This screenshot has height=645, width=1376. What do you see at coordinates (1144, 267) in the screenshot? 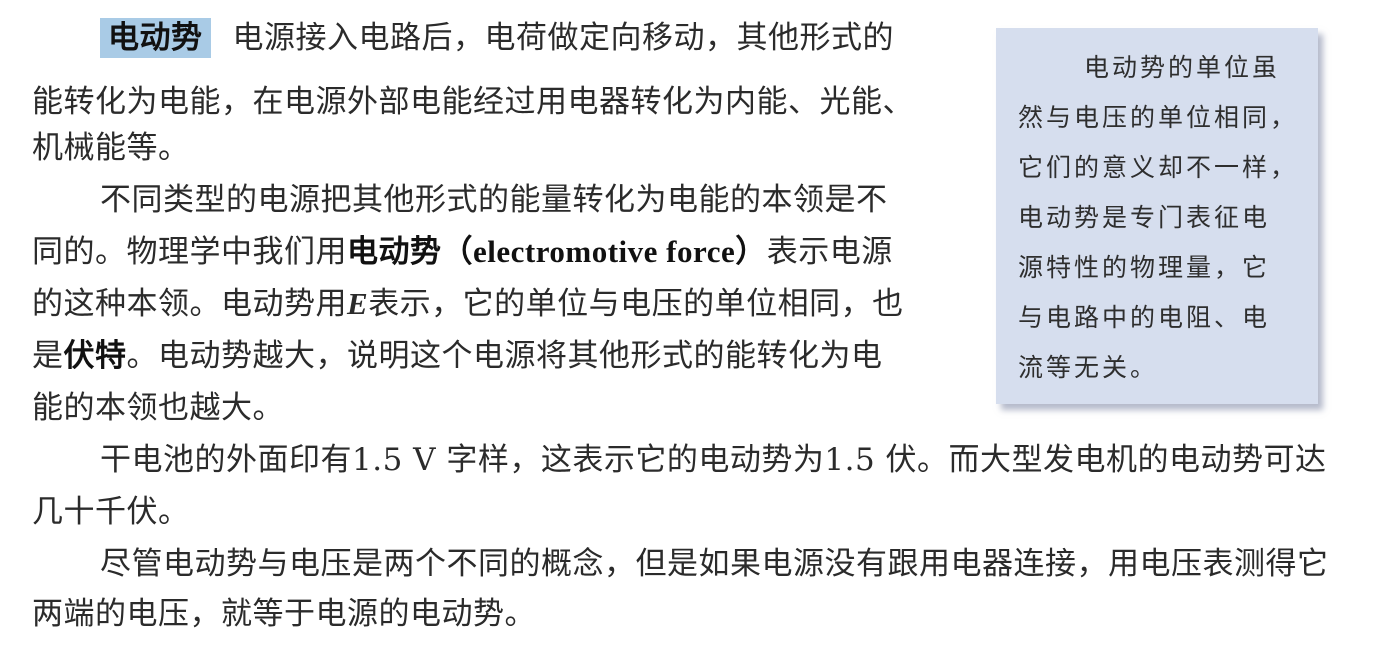
I see `side-note-line: 源特性的物理量，它` at bounding box center [1144, 267].